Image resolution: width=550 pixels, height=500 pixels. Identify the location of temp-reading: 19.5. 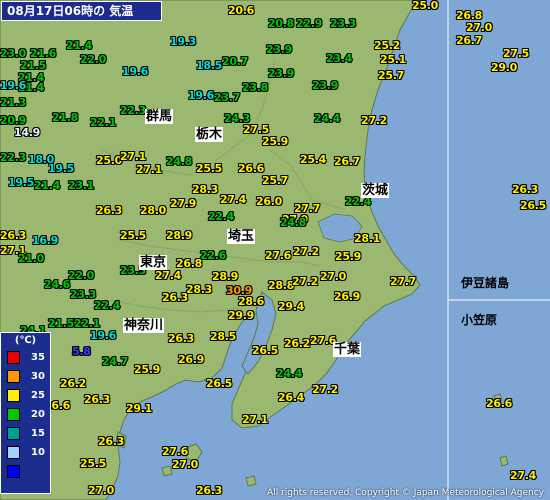
(21, 182).